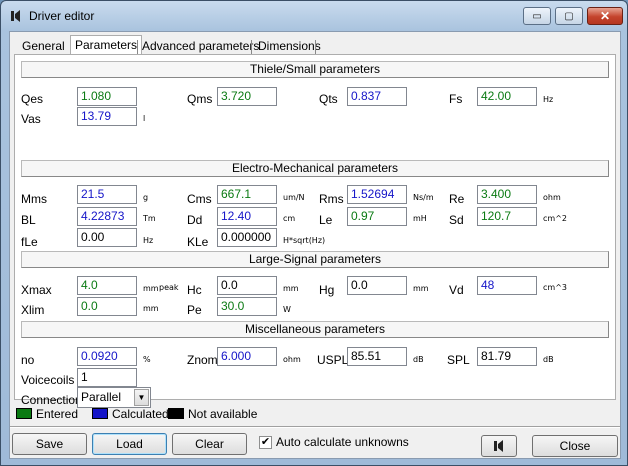 This screenshot has height=466, width=628. What do you see at coordinates (247, 285) in the screenshot?
I see `hc-field: 0.0` at bounding box center [247, 285].